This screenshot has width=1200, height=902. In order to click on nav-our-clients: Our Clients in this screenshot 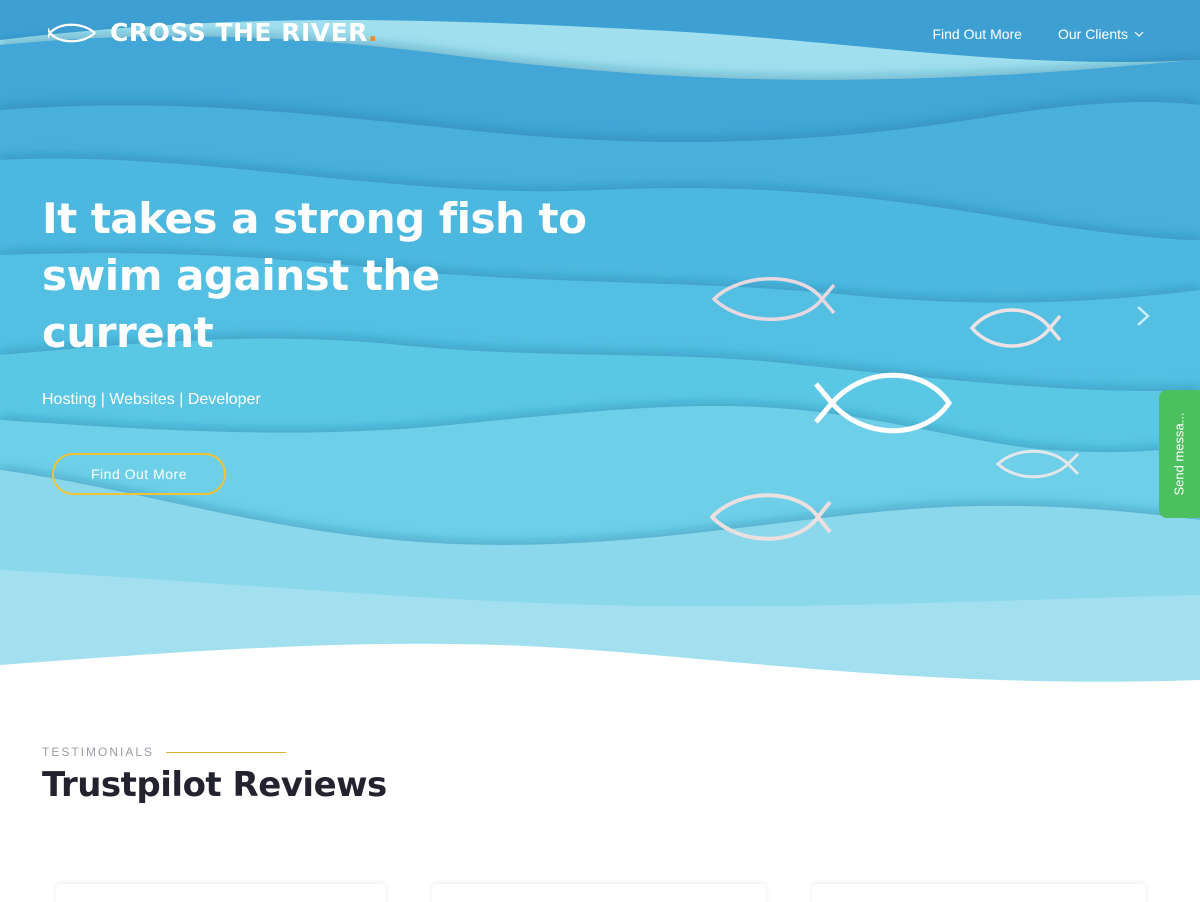, I will do `click(1101, 34)`.